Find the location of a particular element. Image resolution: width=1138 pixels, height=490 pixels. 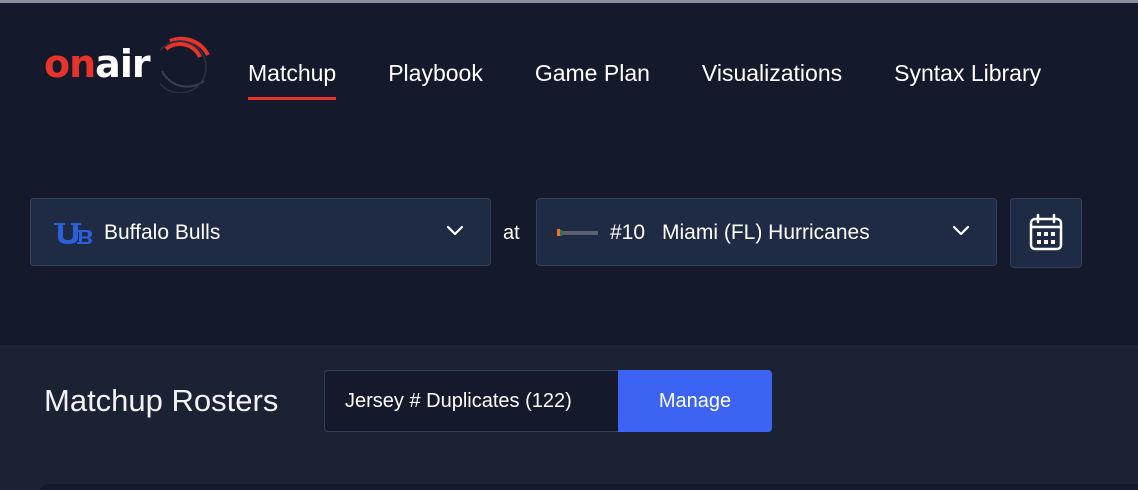

miami-logo-icon is located at coordinates (577, 232).